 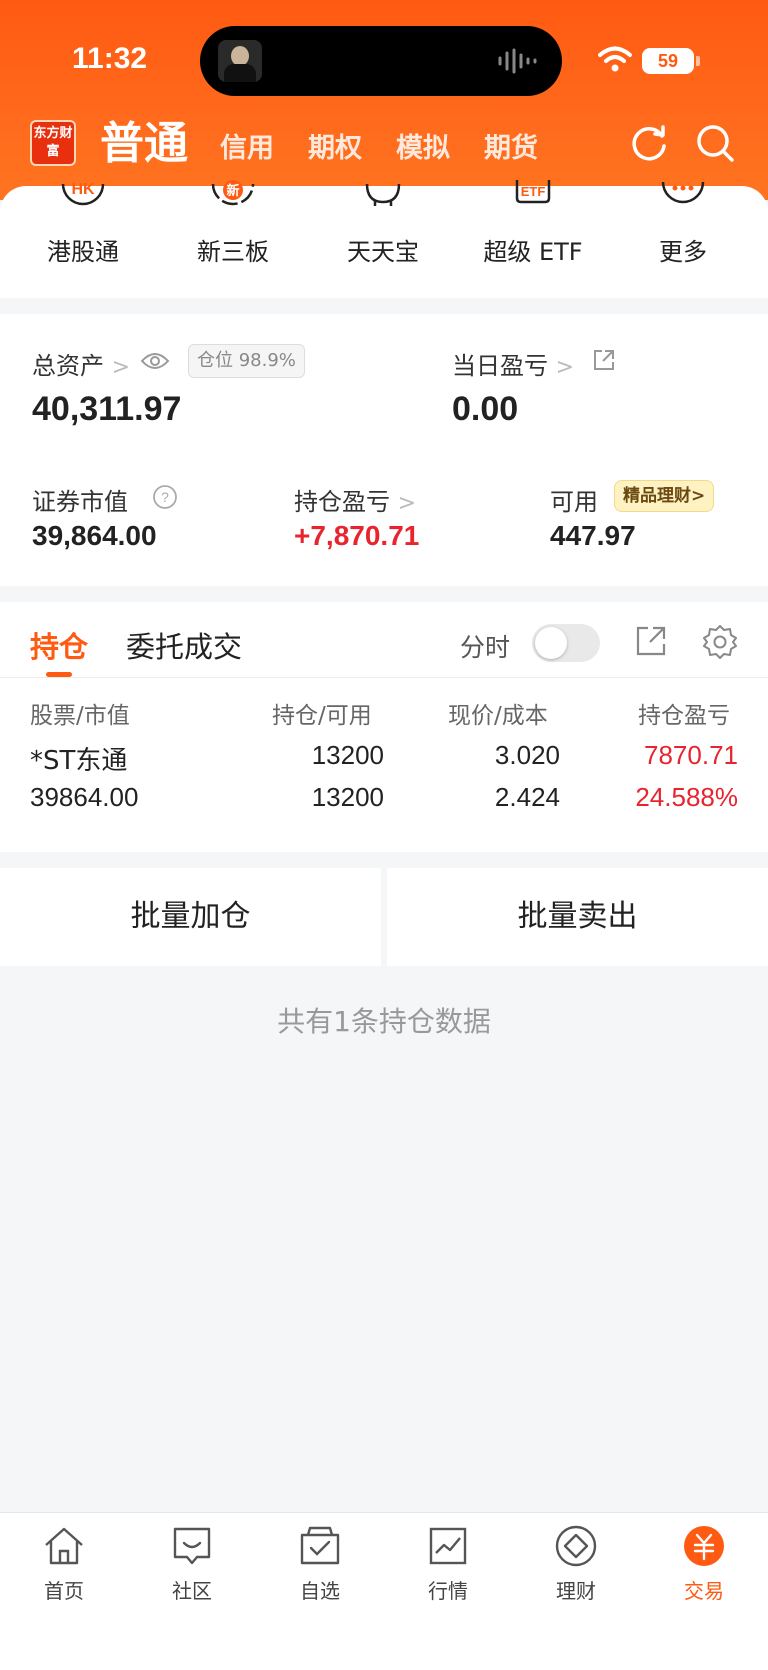 I want to click on app-logo: 东方财富, so click(x=53, y=143).